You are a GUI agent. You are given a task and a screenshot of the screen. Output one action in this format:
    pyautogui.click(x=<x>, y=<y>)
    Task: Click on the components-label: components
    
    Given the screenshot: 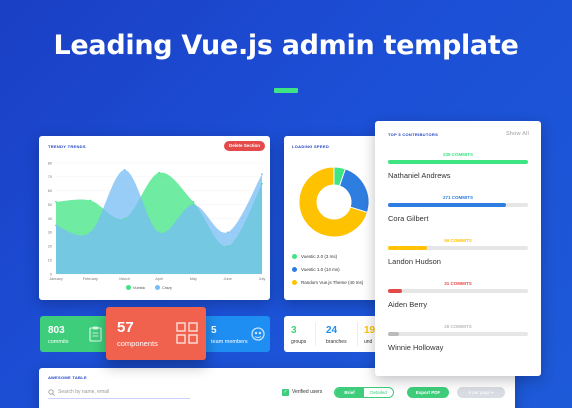 What is the action you would take?
    pyautogui.click(x=137, y=343)
    